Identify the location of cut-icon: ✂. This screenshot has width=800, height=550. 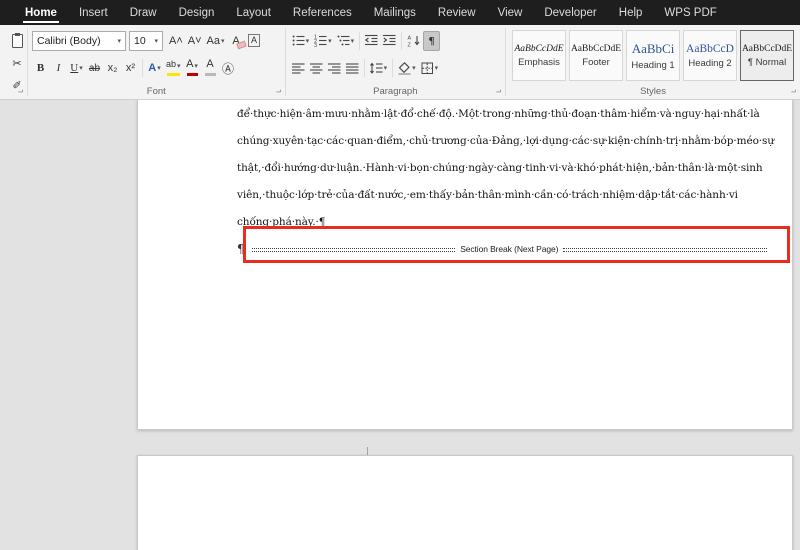
(17, 63).